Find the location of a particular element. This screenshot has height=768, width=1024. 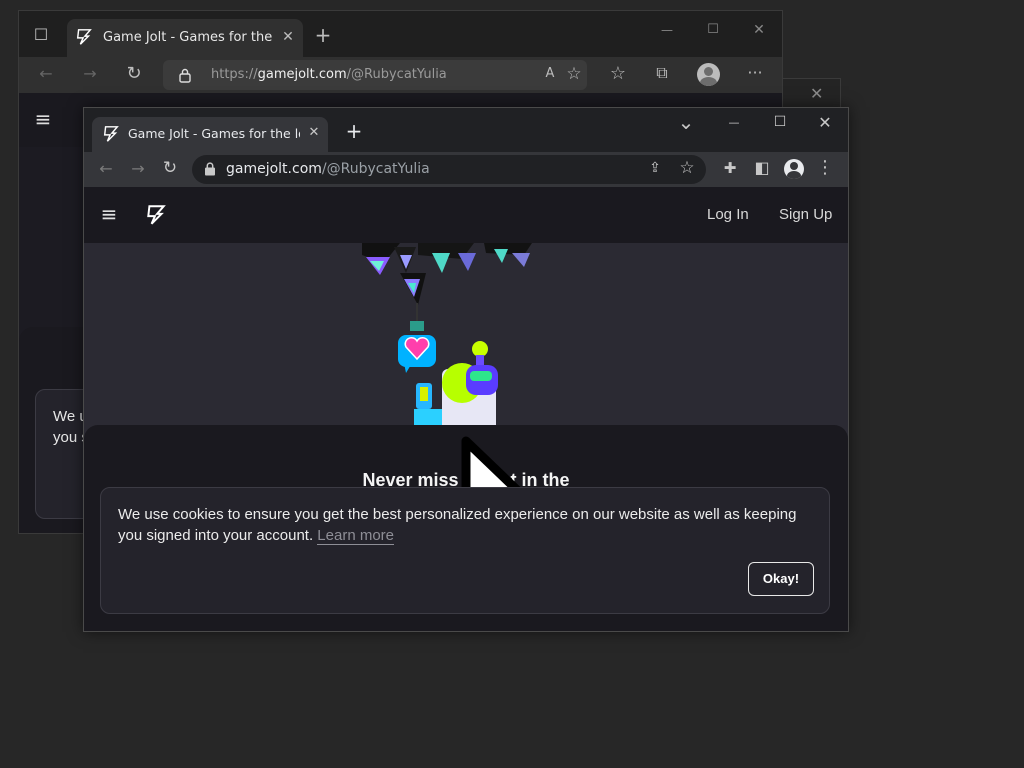

edge-minimize-icon: — is located at coordinates (667, 30).